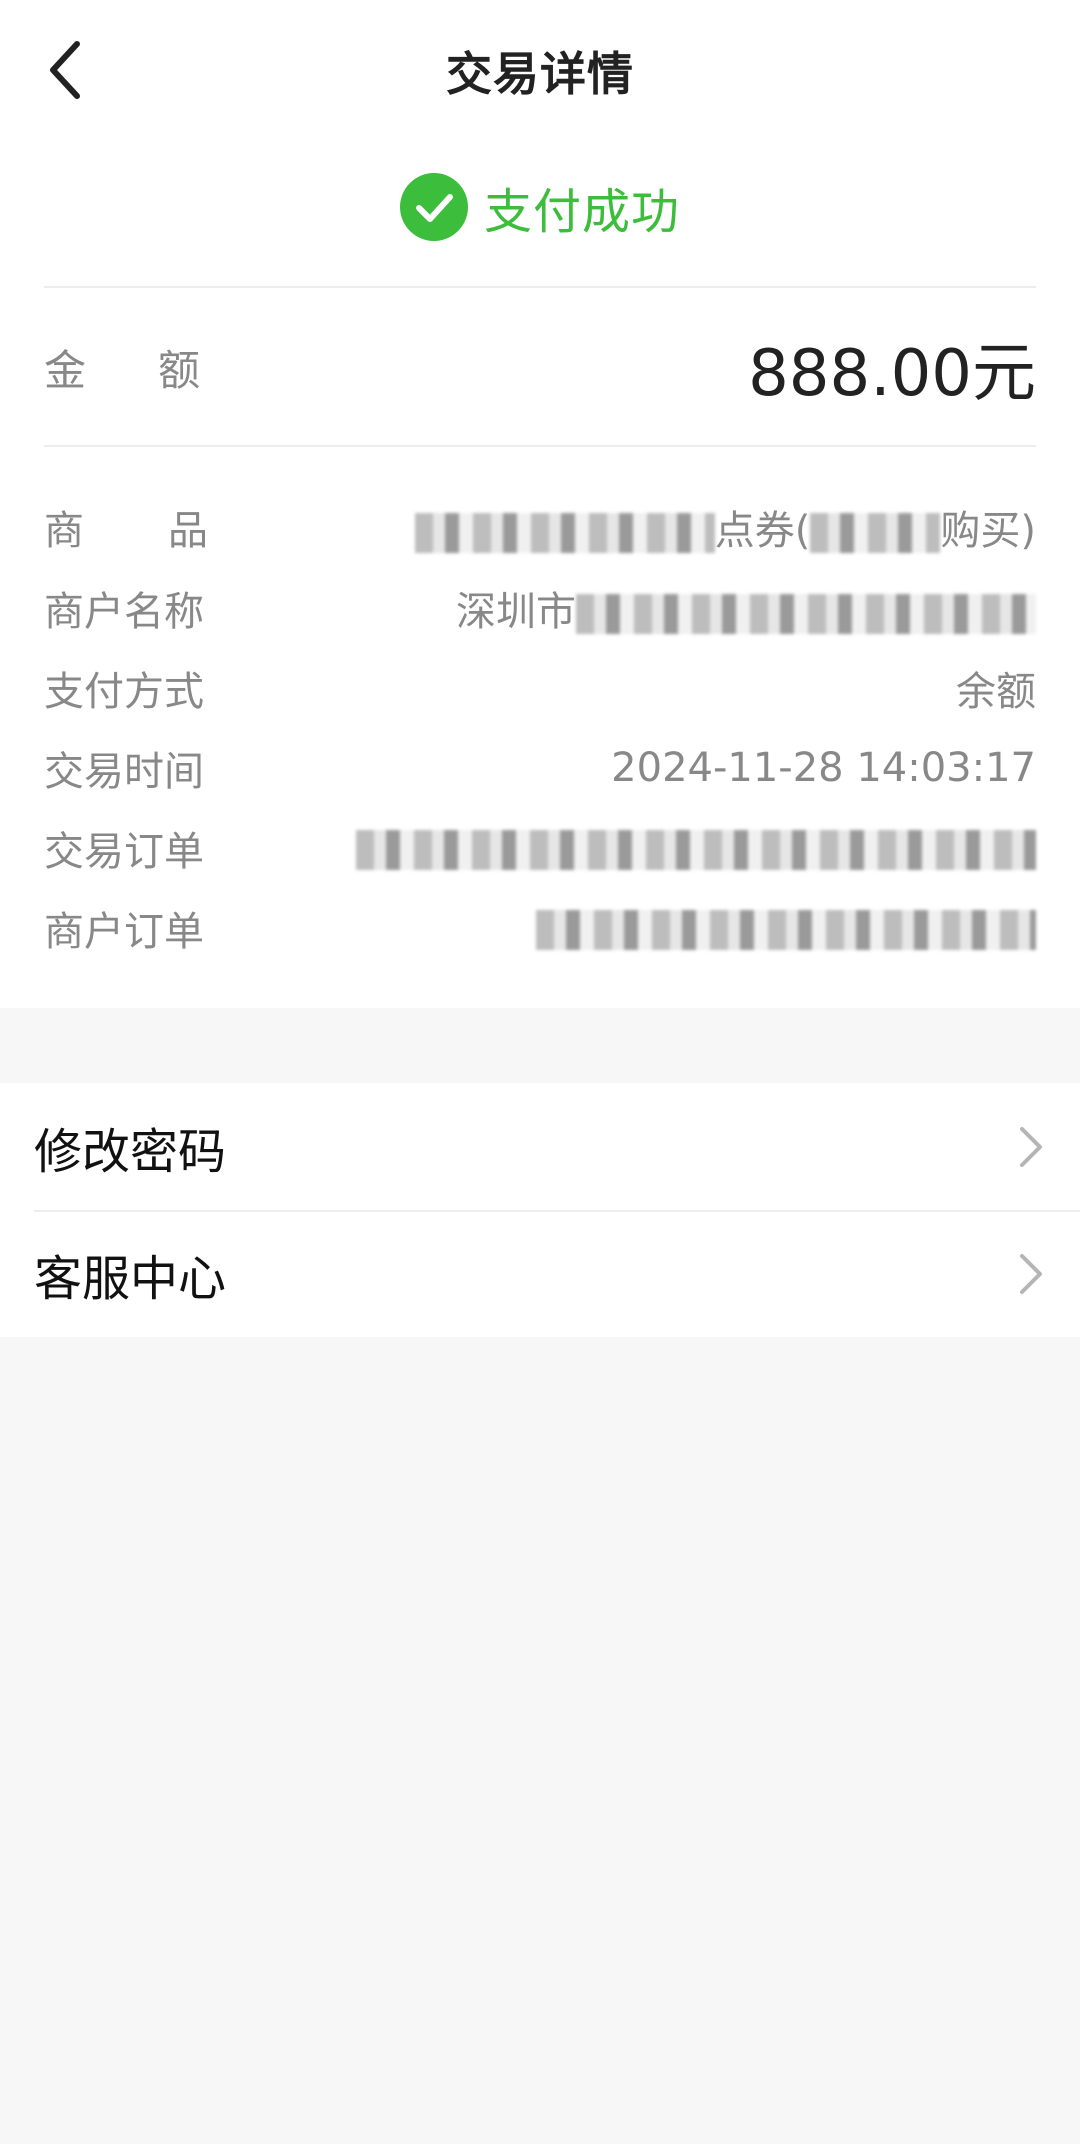 The width and height of the screenshot is (1080, 2144). Describe the element at coordinates (725, 527) in the screenshot. I see `product-value: 点券(购买)` at that location.